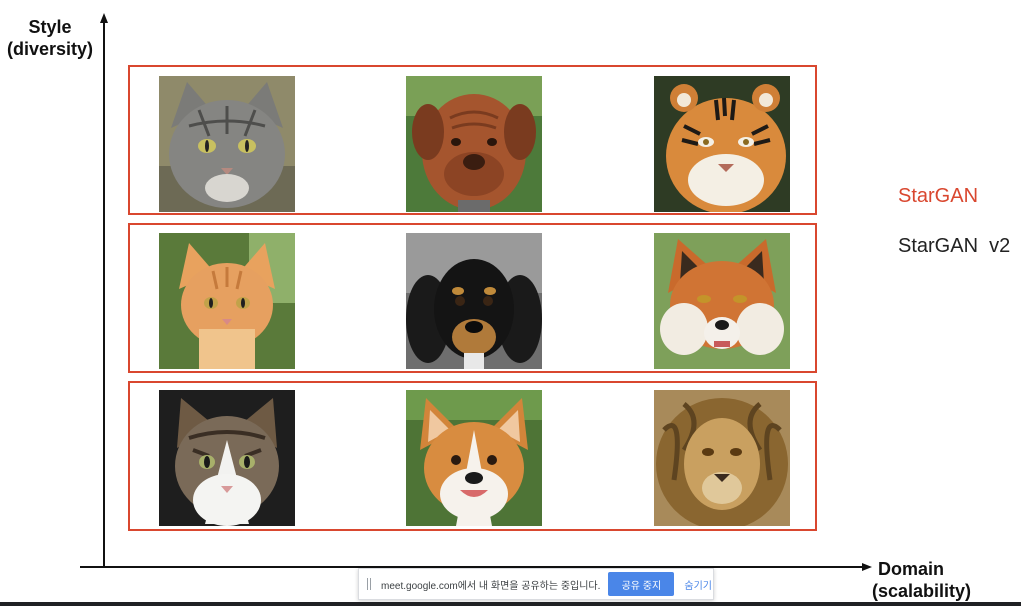  What do you see at coordinates (227, 144) in the screenshot?
I see `photo-tabby-cat` at bounding box center [227, 144].